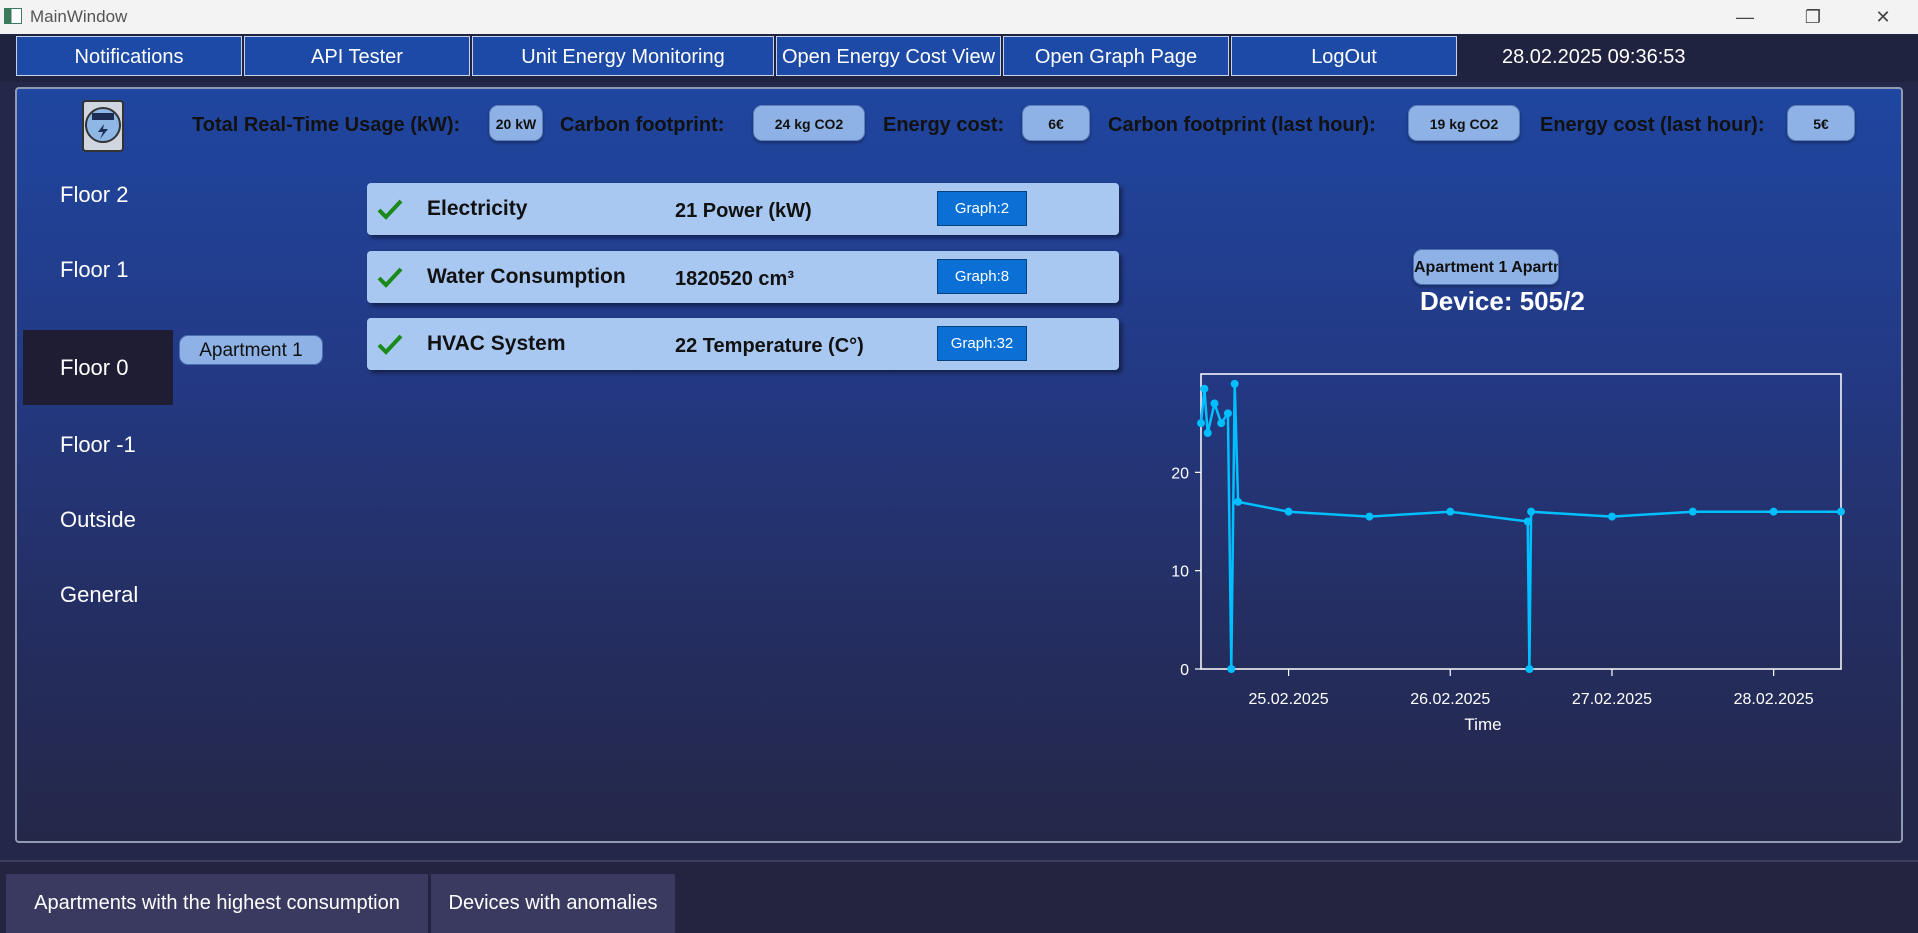 This screenshot has width=1918, height=933. What do you see at coordinates (553, 903) in the screenshot?
I see `tab-devices-anomalies: Devices with anomalies` at bounding box center [553, 903].